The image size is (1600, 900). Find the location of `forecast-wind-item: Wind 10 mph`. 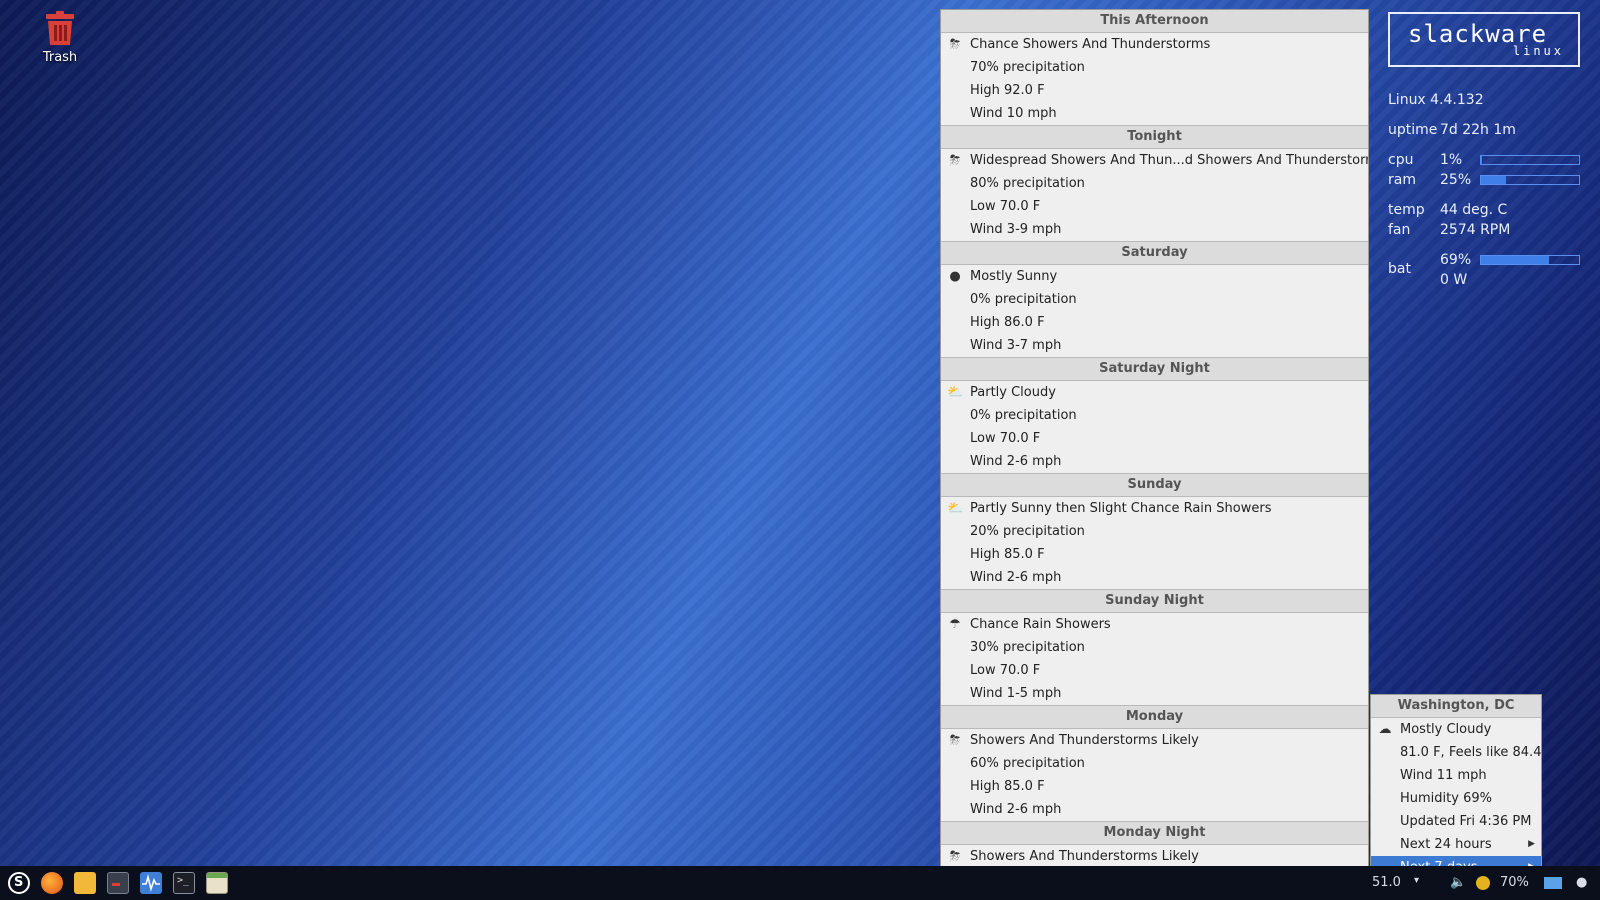

forecast-wind-item: Wind 10 mph is located at coordinates (1154, 113).